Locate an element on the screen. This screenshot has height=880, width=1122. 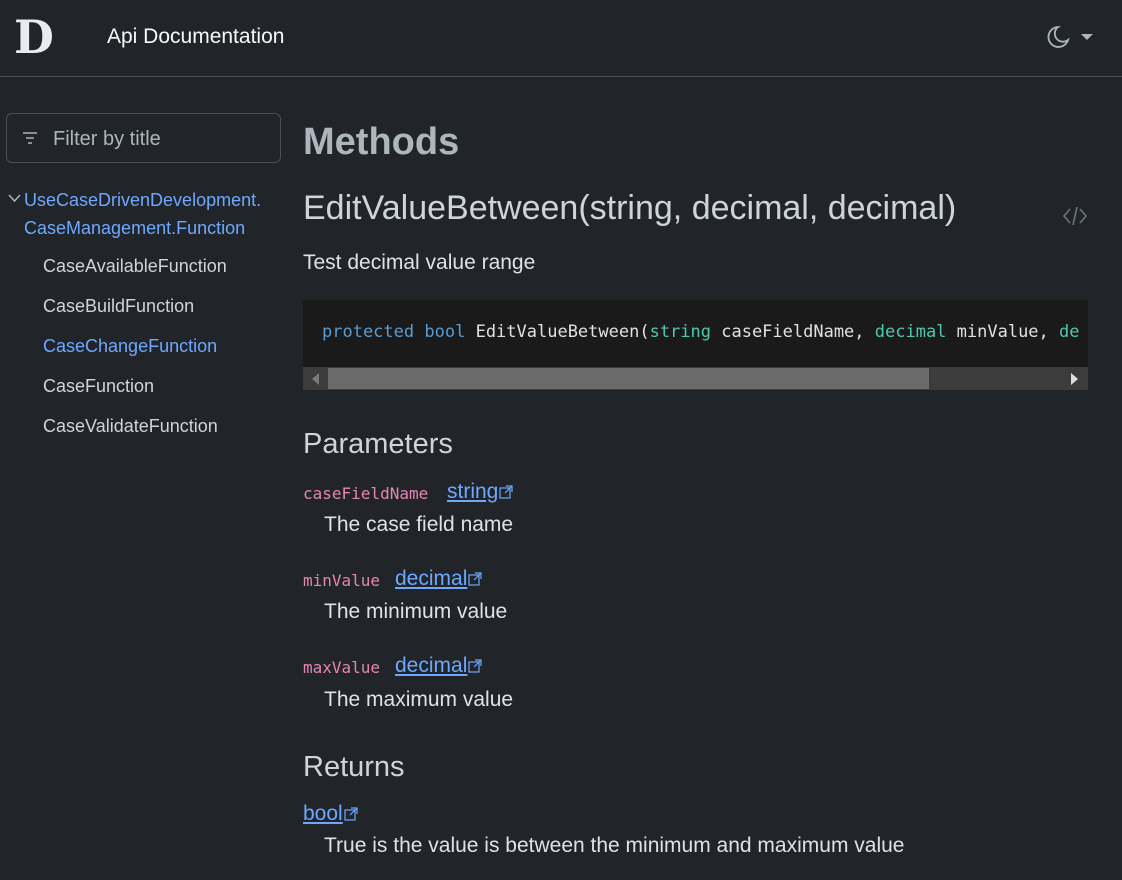
logo-letter: D is located at coordinates (34, 37).